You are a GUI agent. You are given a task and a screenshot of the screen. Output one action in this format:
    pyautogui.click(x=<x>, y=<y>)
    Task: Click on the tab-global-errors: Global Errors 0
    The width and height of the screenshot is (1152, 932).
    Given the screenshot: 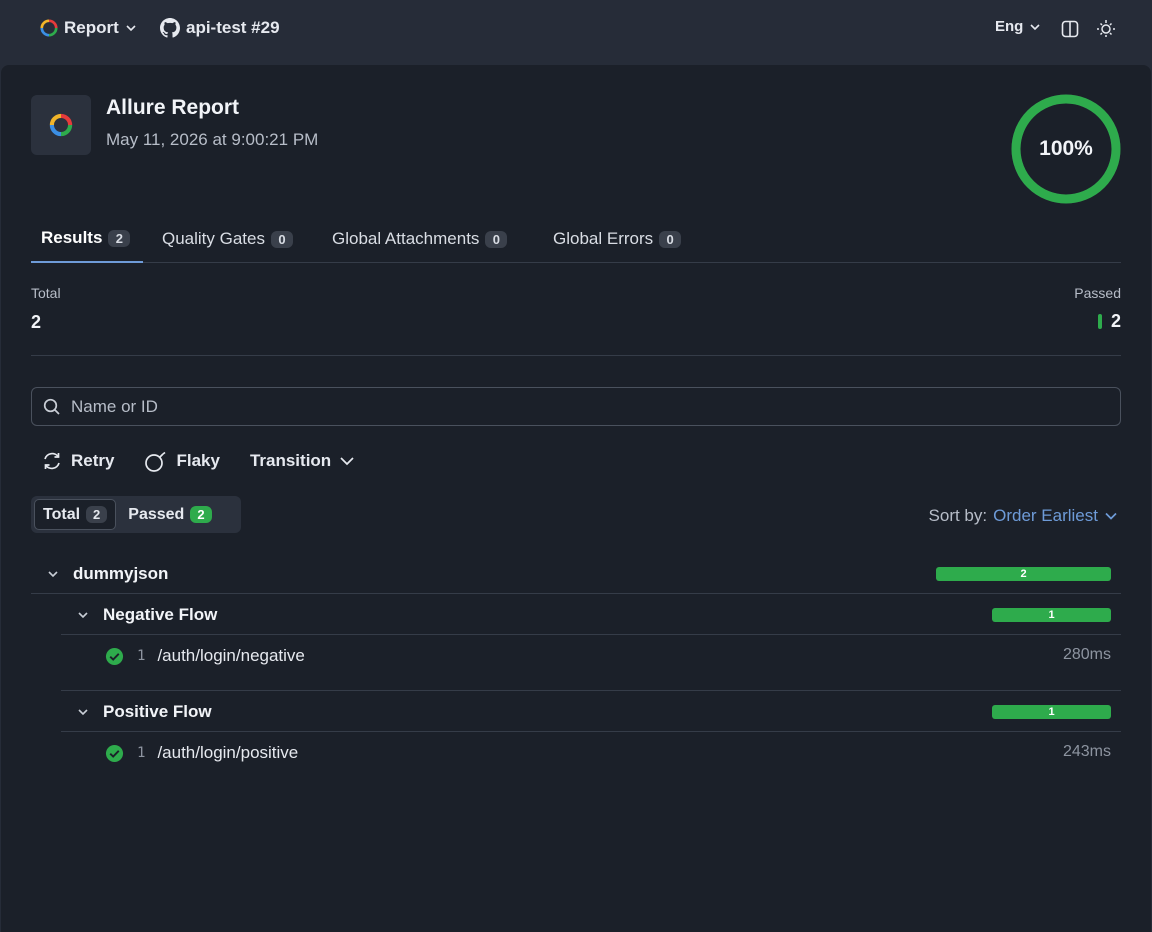 What is the action you would take?
    pyautogui.click(x=617, y=239)
    